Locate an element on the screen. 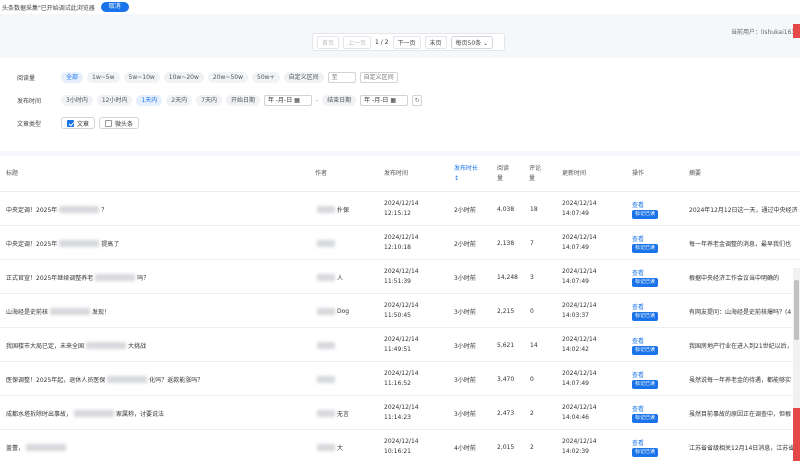 Image resolution: width=800 pixels, height=461 pixels. scrollbar is located at coordinates (796, 364).